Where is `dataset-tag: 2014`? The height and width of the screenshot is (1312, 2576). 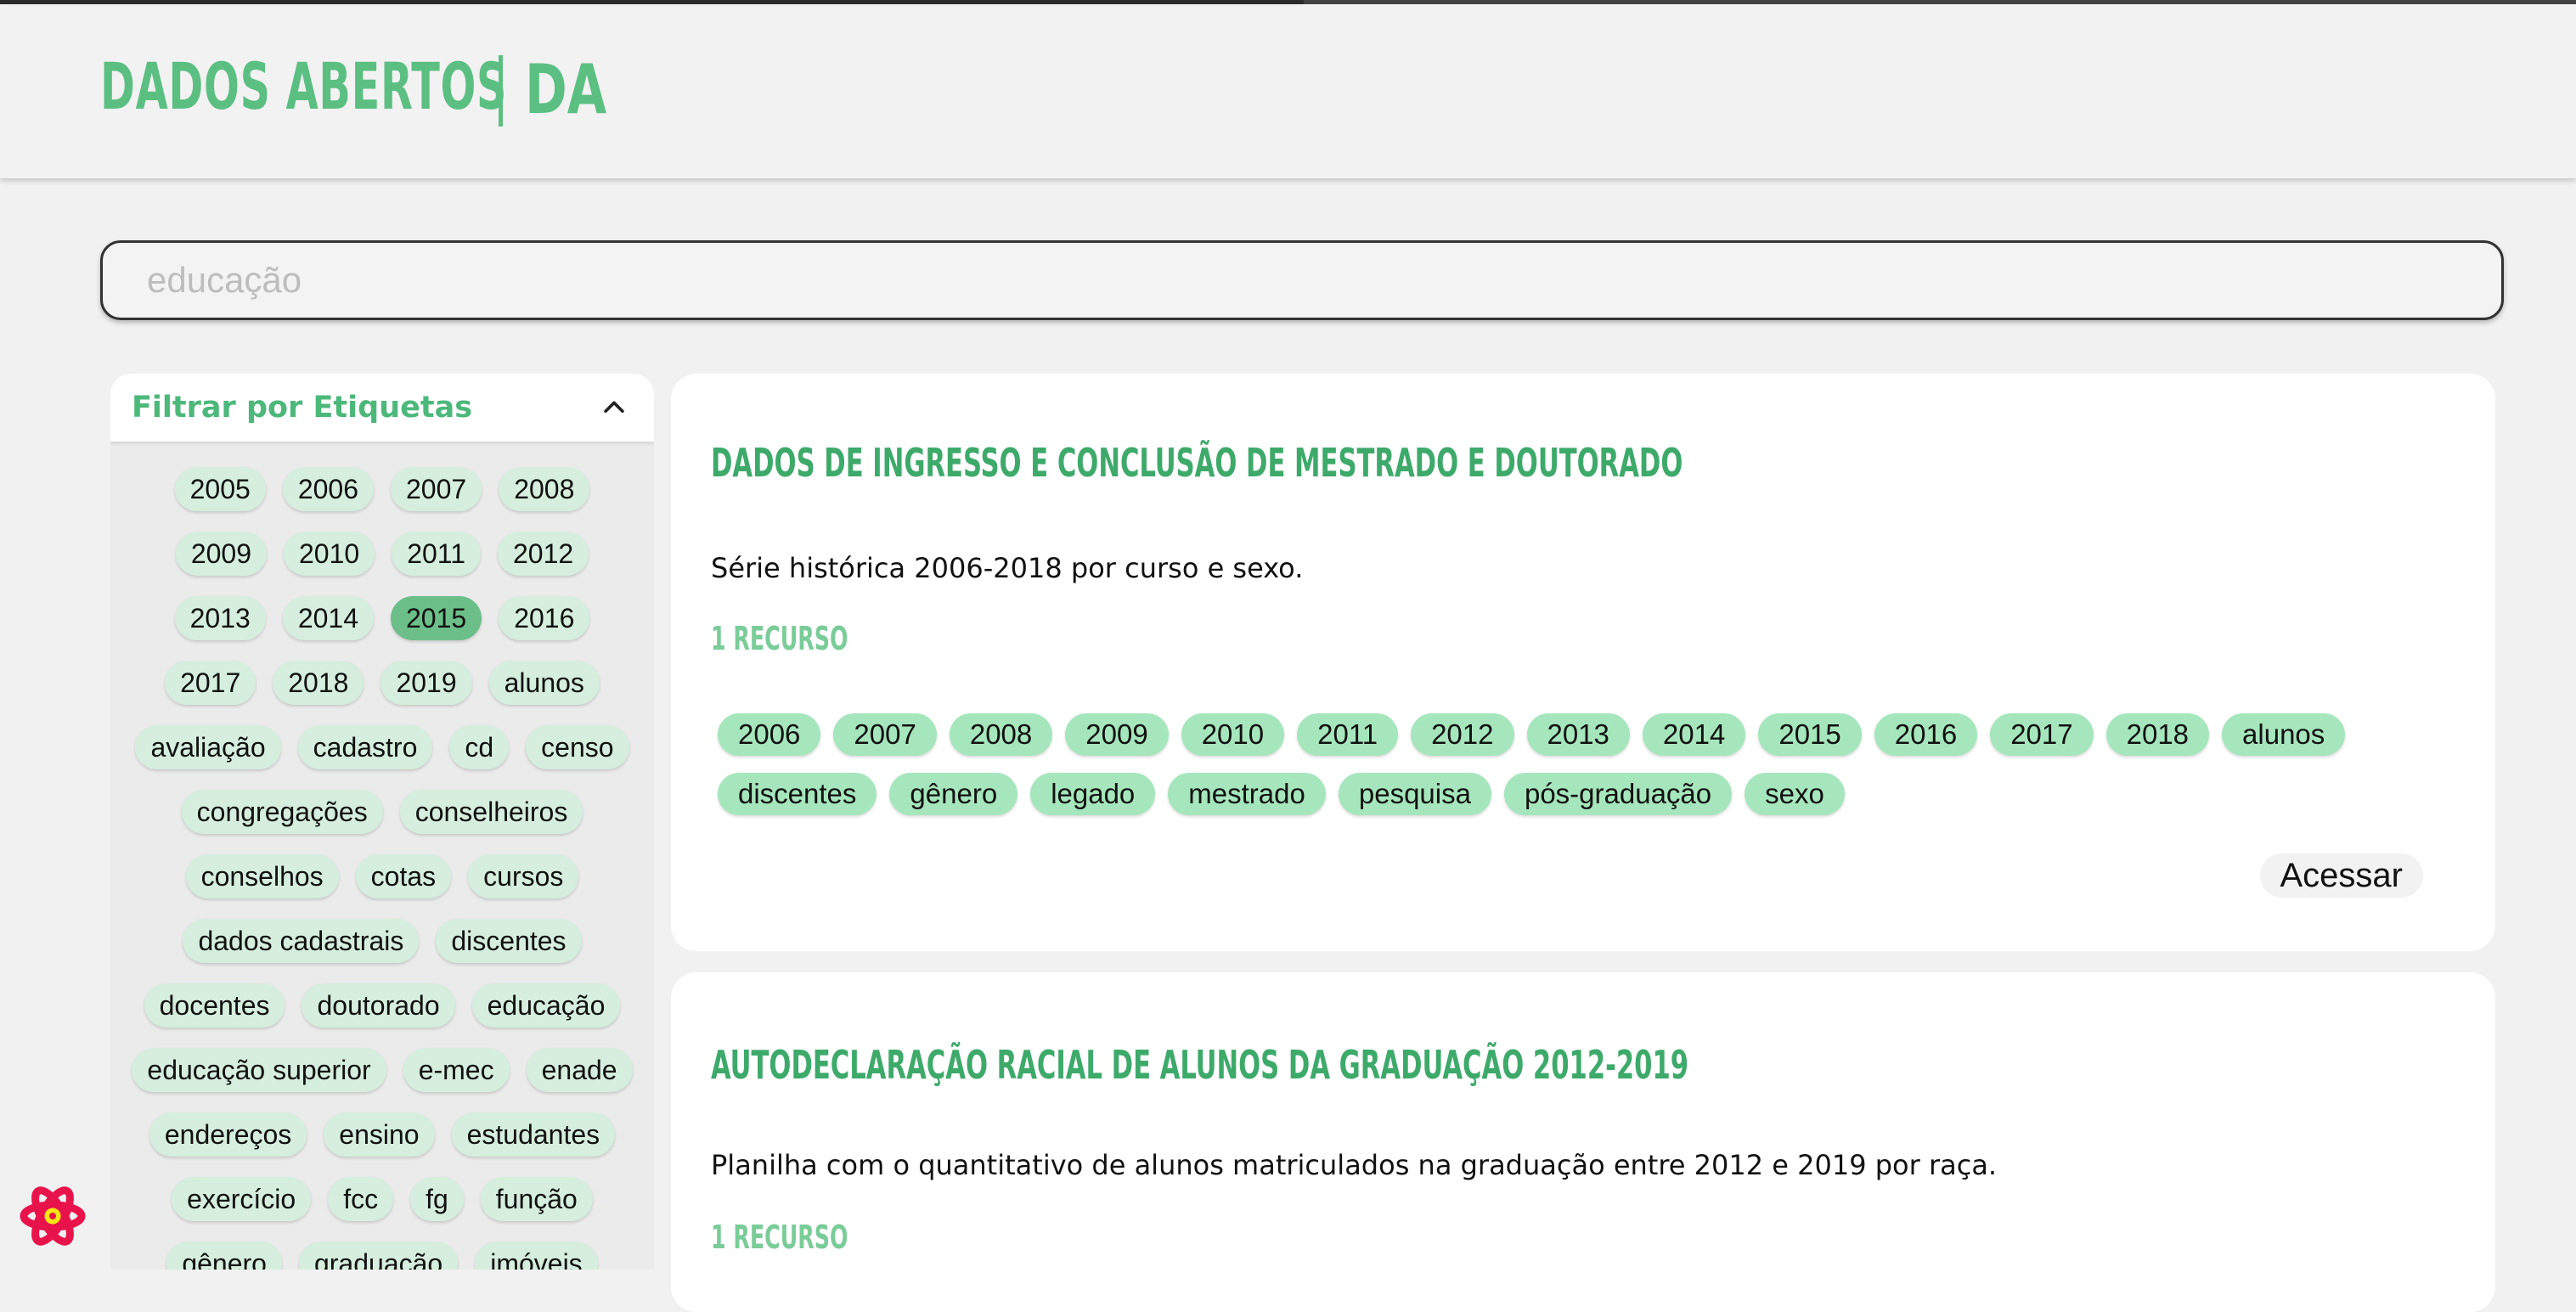 dataset-tag: 2014 is located at coordinates (1694, 734).